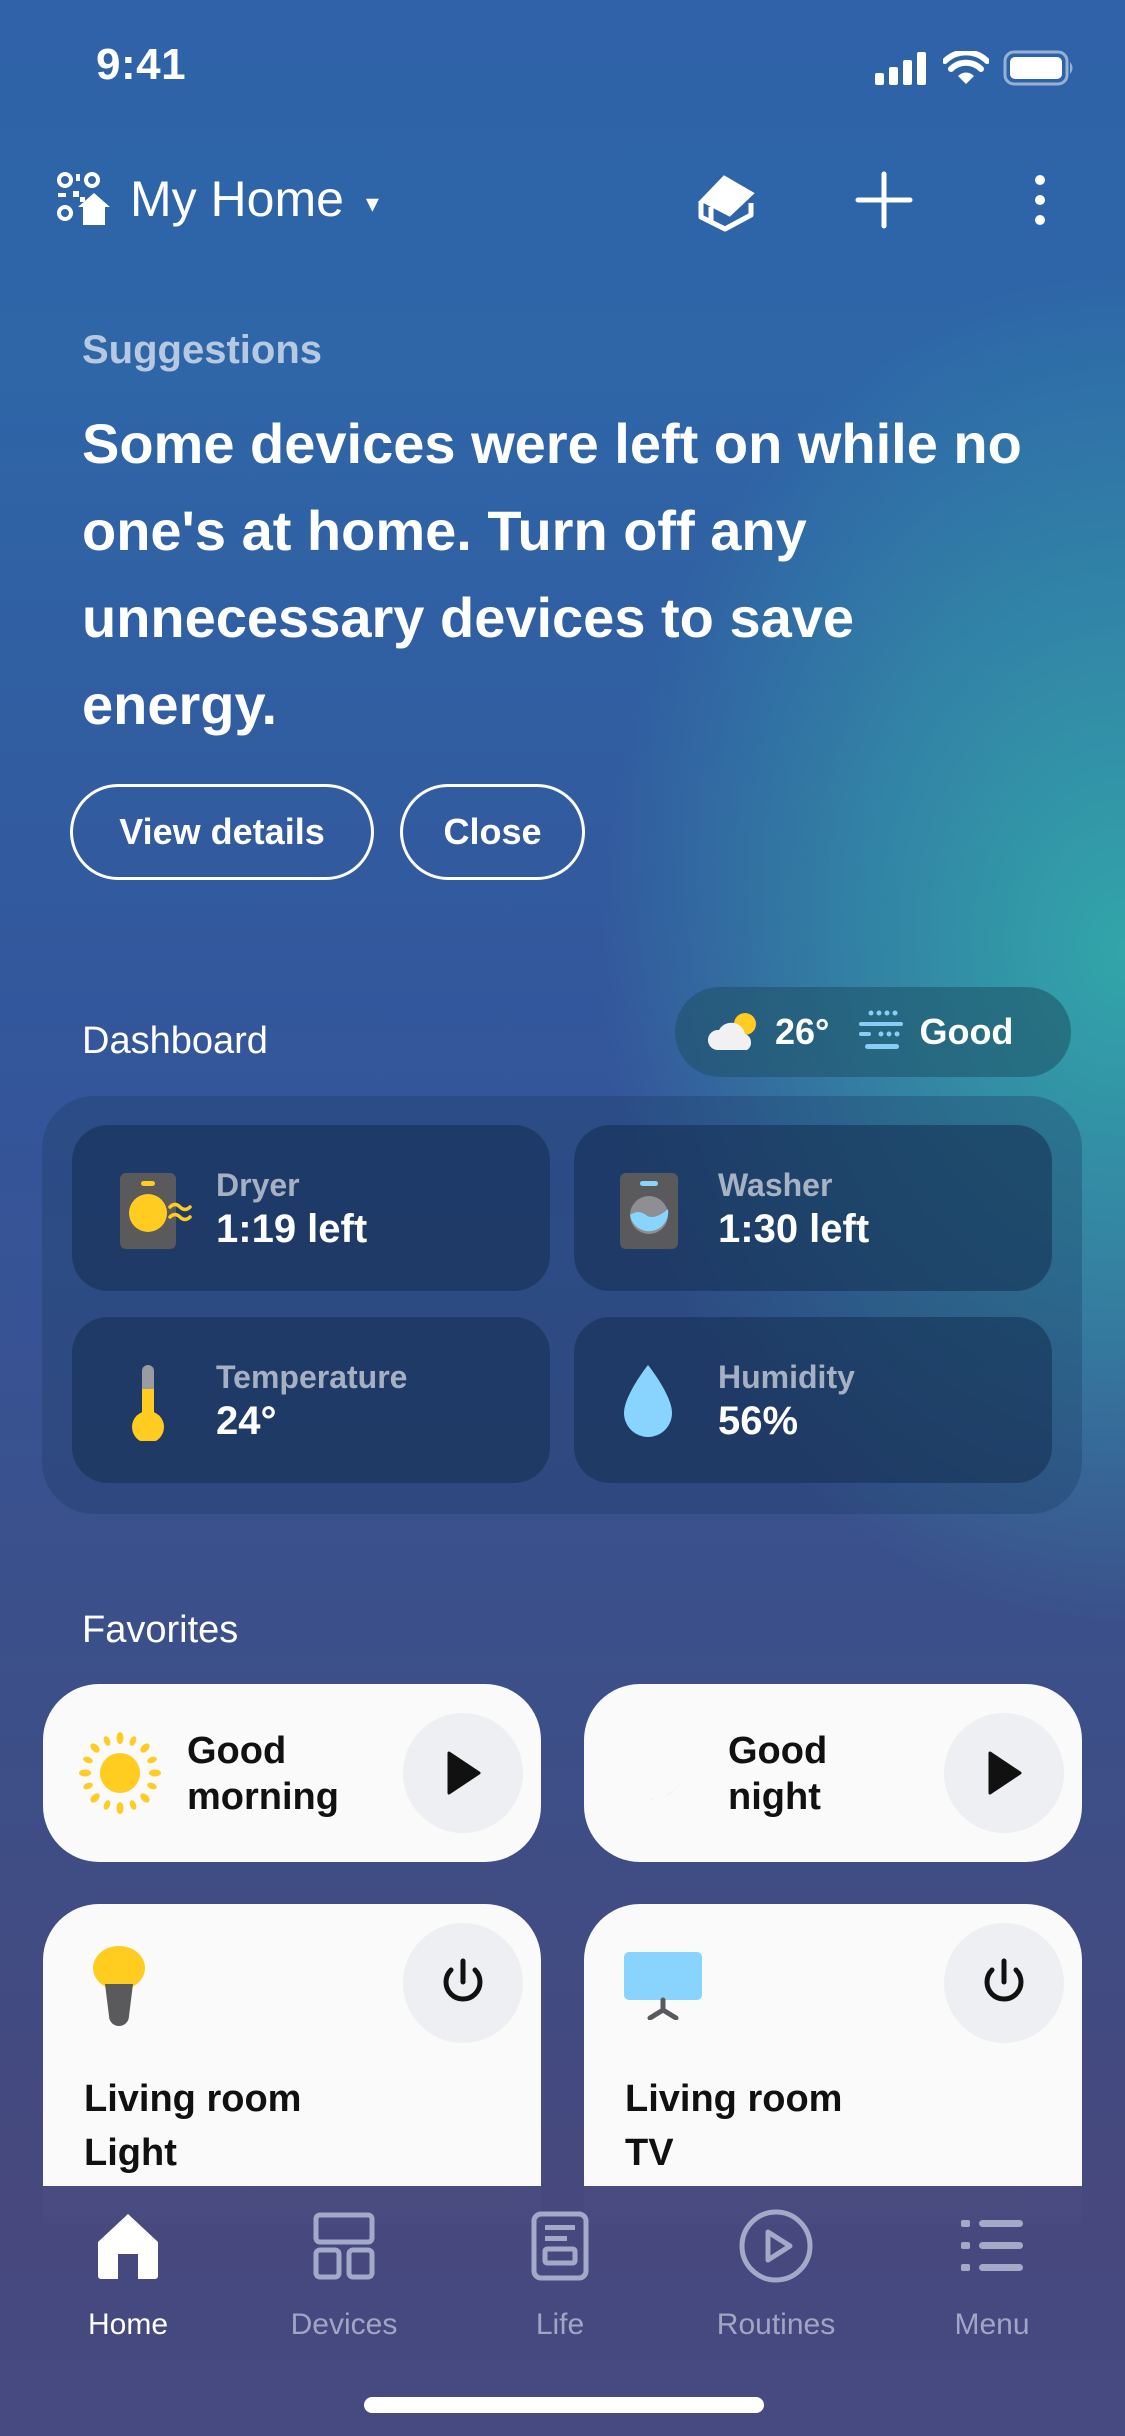 The width and height of the screenshot is (1125, 2436). What do you see at coordinates (758, 1421) in the screenshot?
I see `tile-value: 56%` at bounding box center [758, 1421].